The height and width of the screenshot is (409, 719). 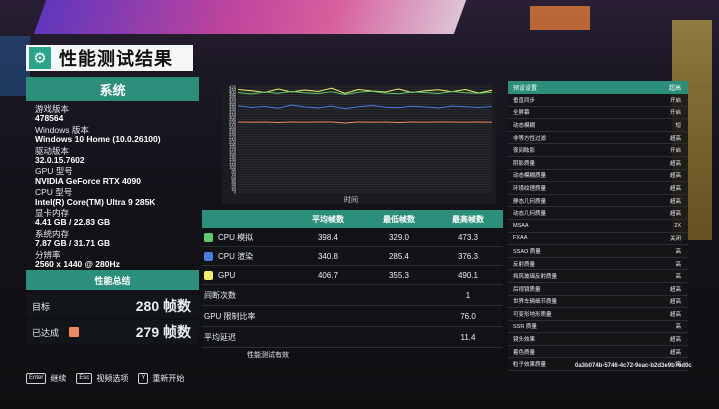 What do you see at coordinates (598, 100) in the screenshot?
I see `settings-row: 垂直同步 开启` at bounding box center [598, 100].